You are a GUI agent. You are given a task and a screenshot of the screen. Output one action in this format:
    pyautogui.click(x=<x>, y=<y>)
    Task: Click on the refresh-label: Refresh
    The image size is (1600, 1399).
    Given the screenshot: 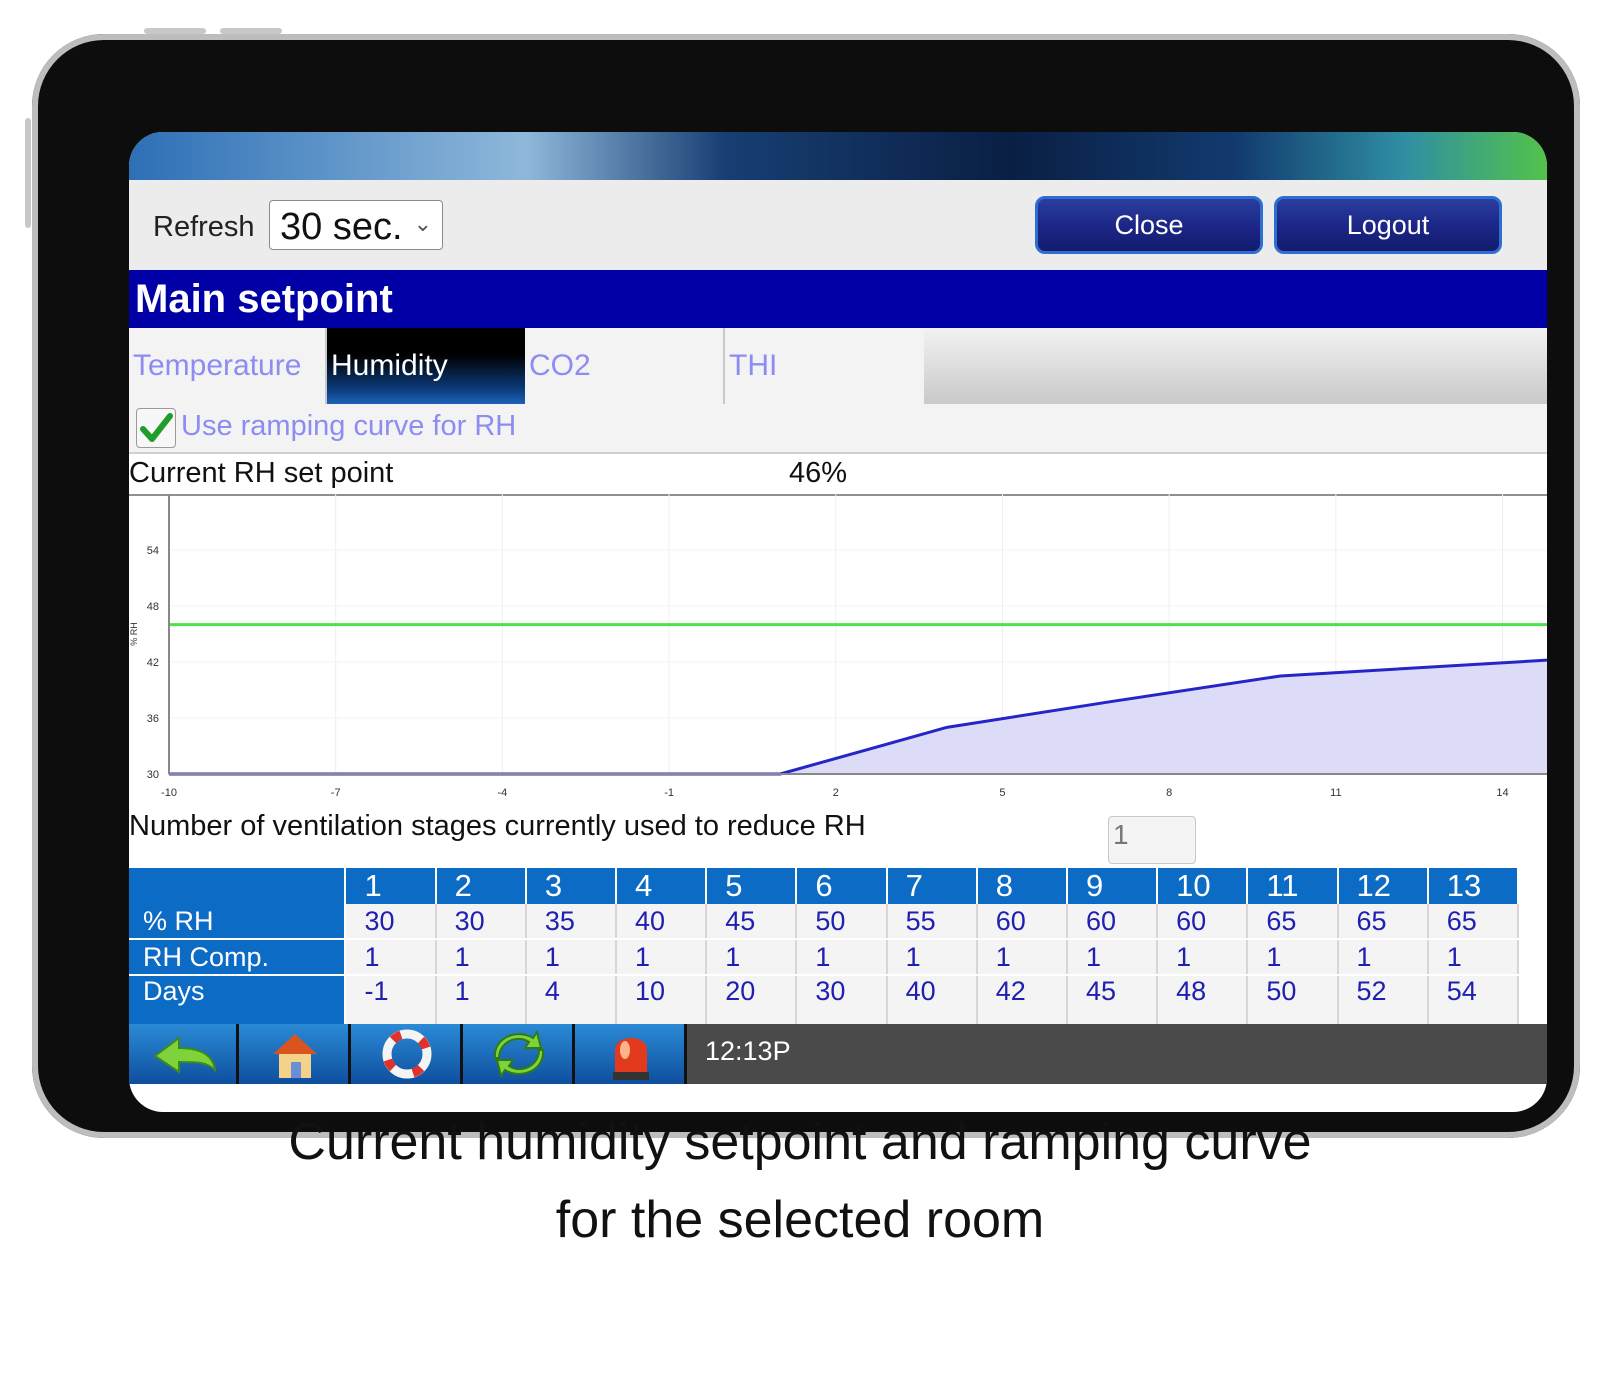 What is the action you would take?
    pyautogui.click(x=204, y=227)
    